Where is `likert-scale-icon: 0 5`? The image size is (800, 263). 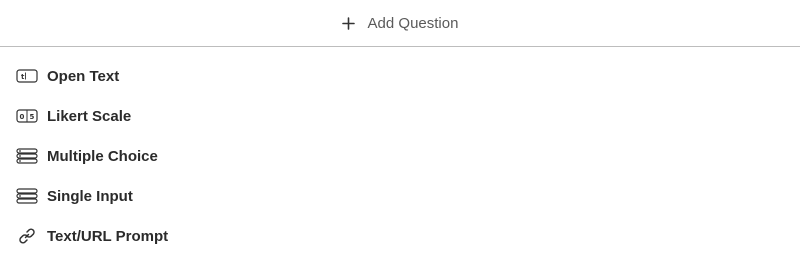 likert-scale-icon: 0 5 is located at coordinates (27, 116).